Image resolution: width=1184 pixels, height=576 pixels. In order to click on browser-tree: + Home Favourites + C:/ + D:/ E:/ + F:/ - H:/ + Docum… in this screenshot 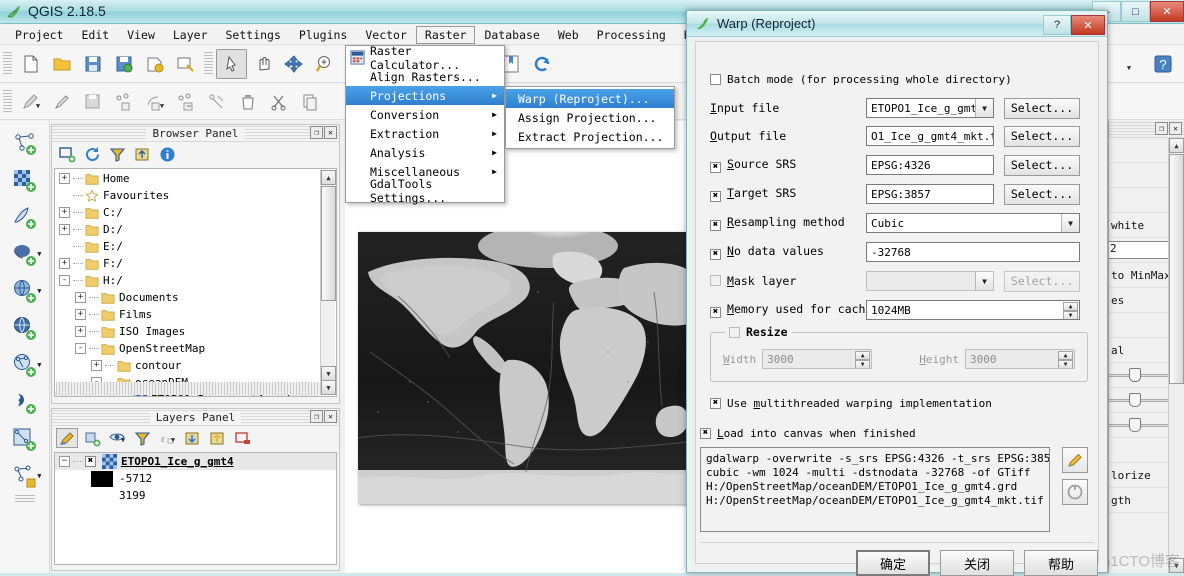, I will do `click(195, 282)`.